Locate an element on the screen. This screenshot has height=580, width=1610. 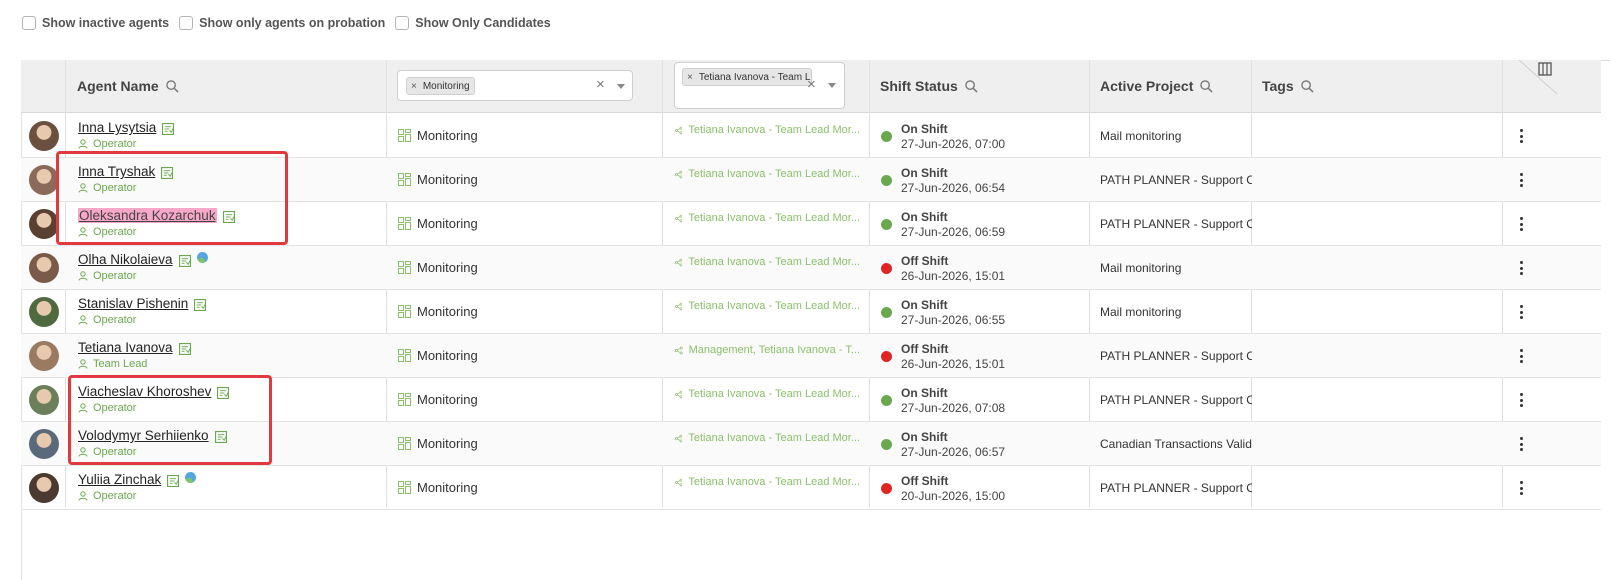
project-filter-select: × Monitoring × is located at coordinates (515, 85).